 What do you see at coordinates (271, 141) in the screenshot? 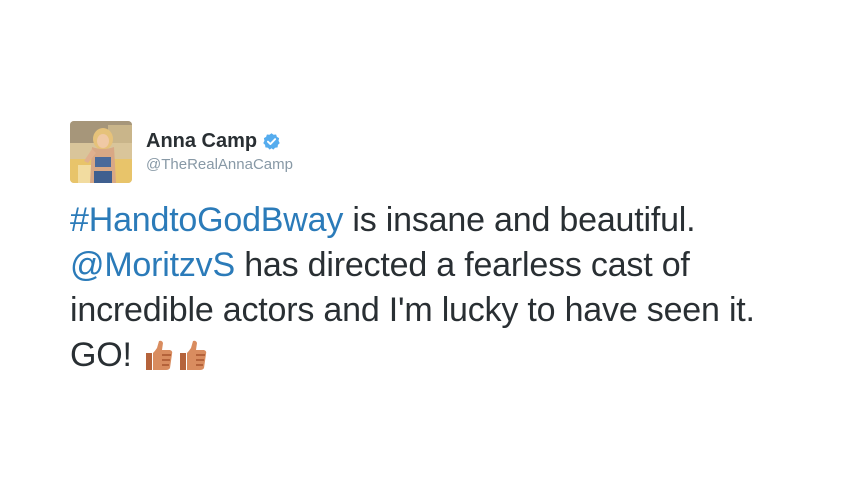
I see `verified-badge-icon` at bounding box center [271, 141].